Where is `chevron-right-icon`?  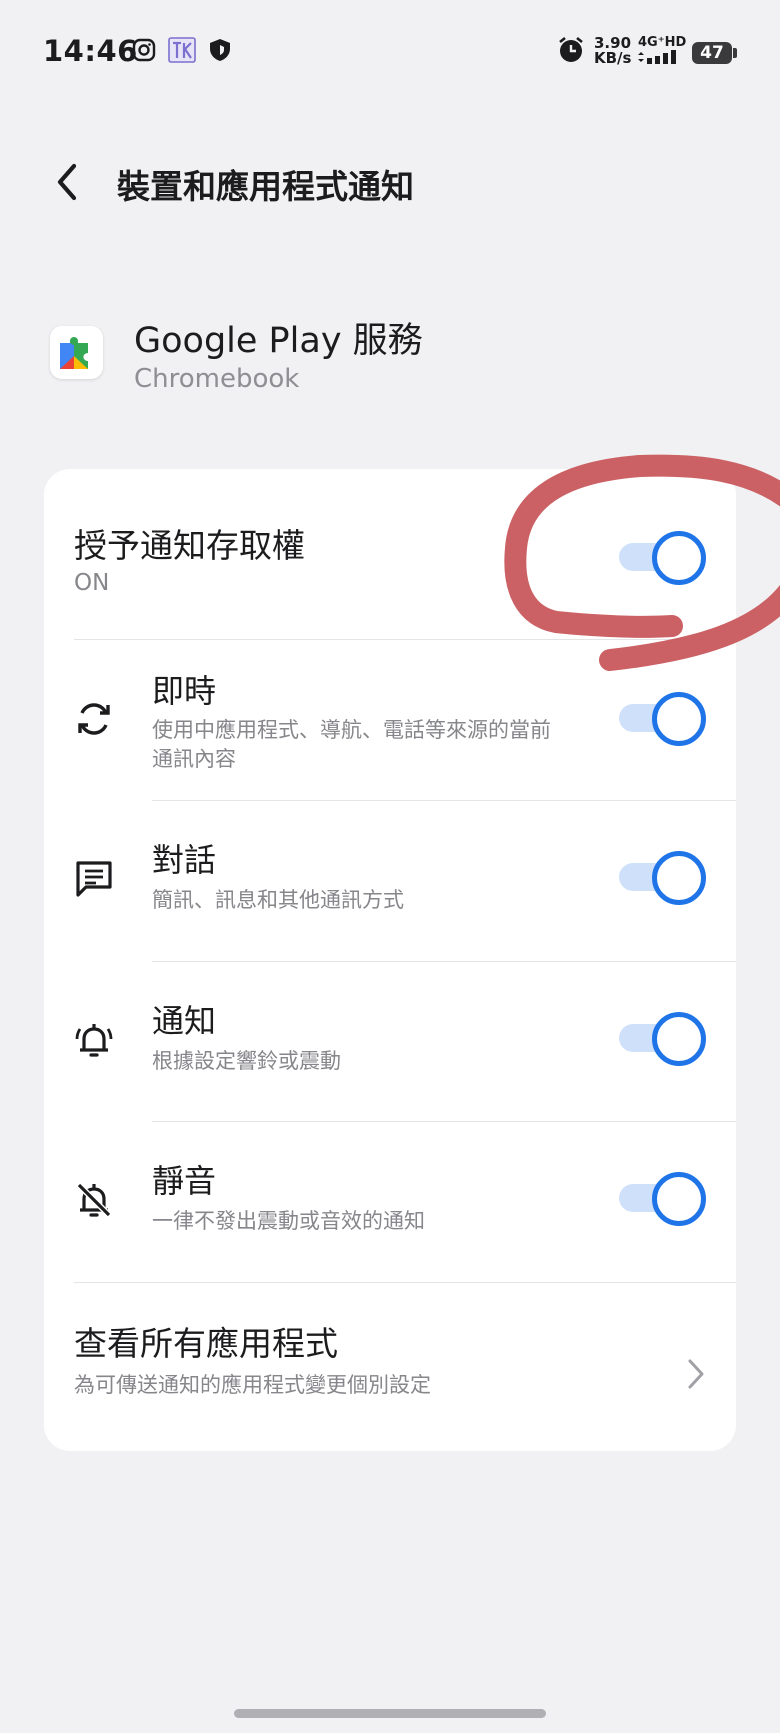 chevron-right-icon is located at coordinates (696, 1374).